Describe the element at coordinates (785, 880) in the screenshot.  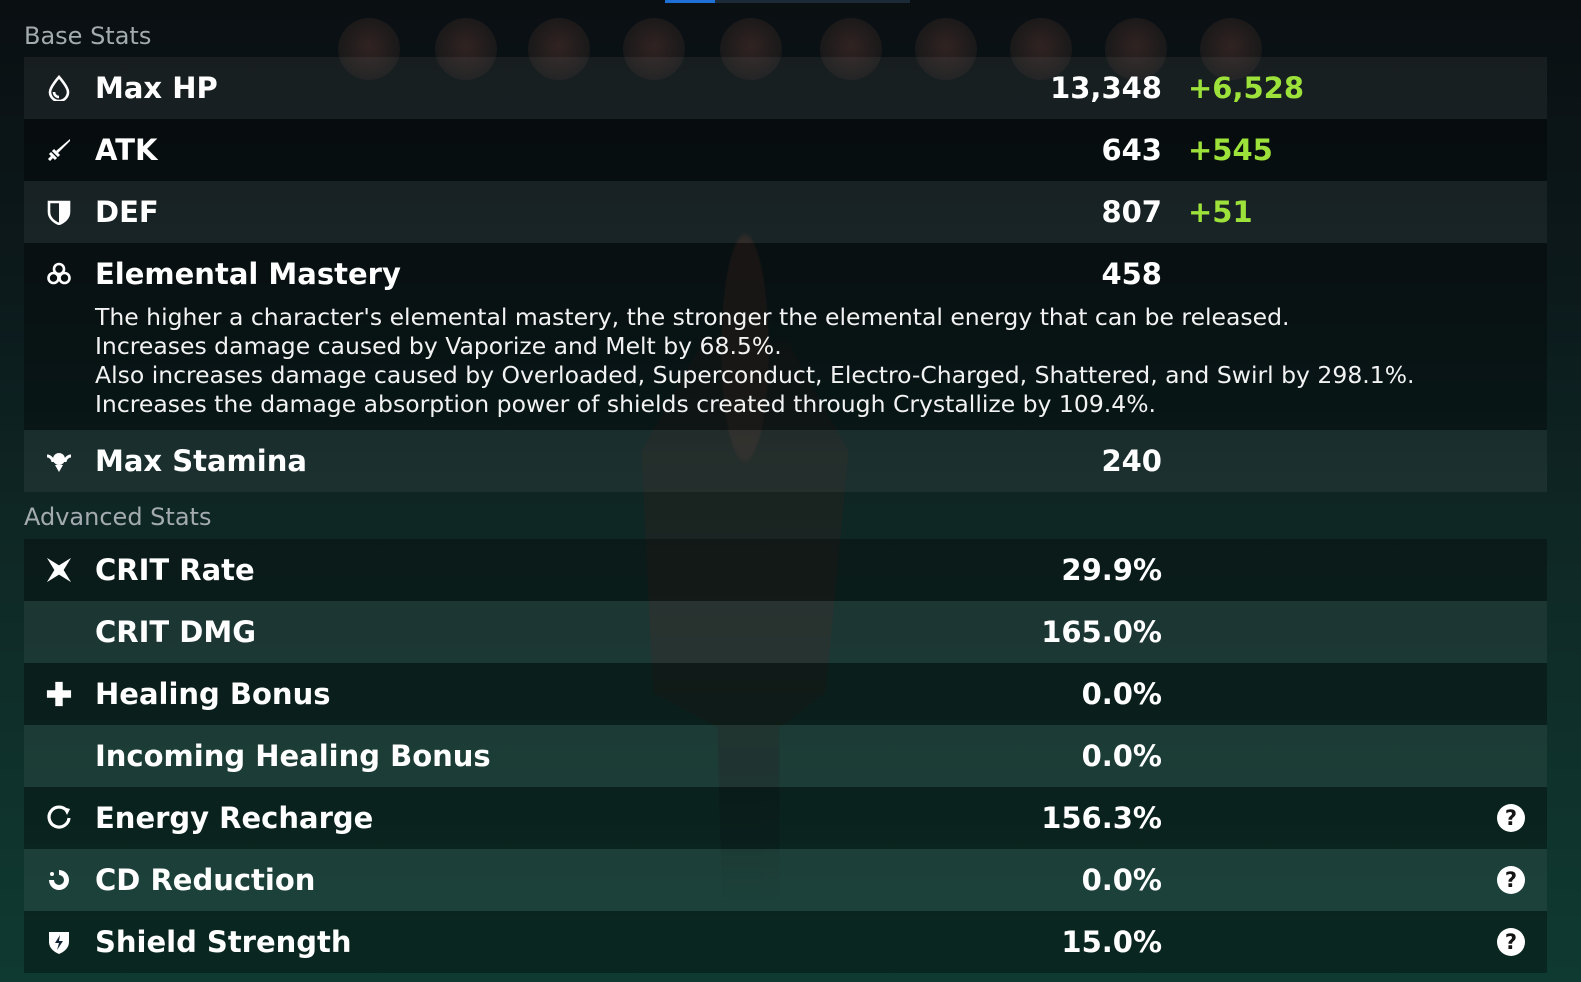
I see `stat-row-cd-reduction: CD Reduction 0.0% ?` at that location.